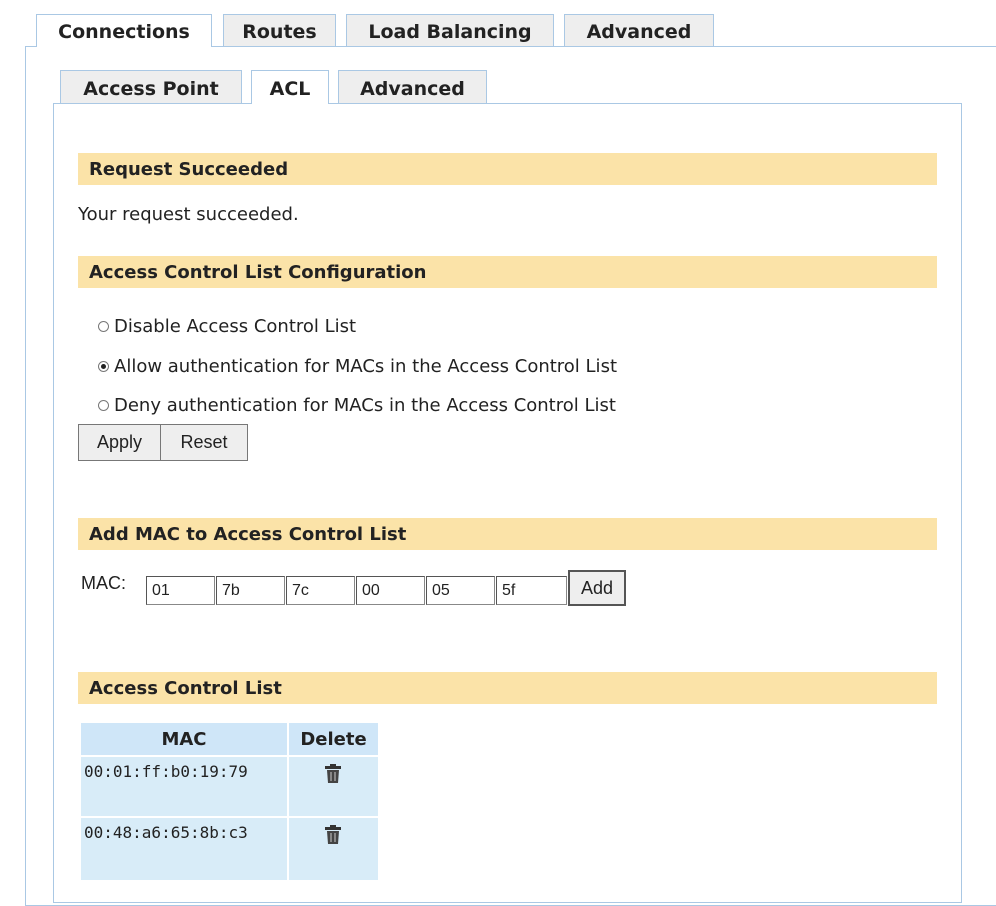 This screenshot has width=996, height=906. I want to click on radio-disable-acl: Disable Access Control List, so click(227, 326).